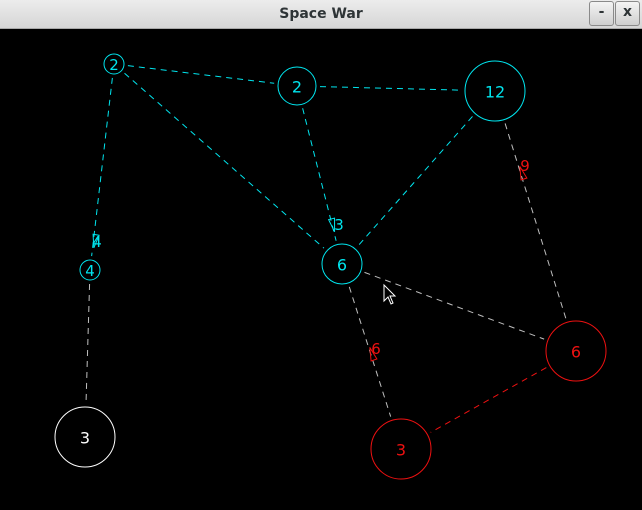 This screenshot has height=510, width=642. I want to click on planet-p8: 3, so click(85, 437).